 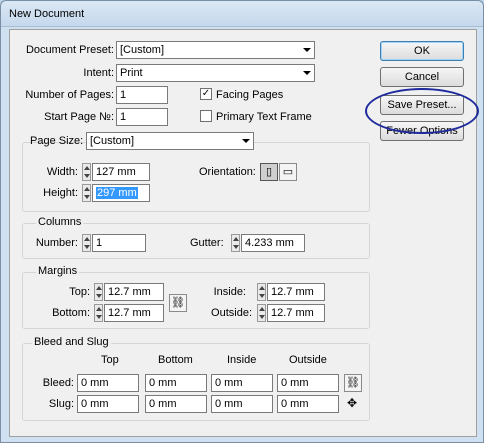 What do you see at coordinates (261, 313) in the screenshot?
I see `margin-outside-spinner` at bounding box center [261, 313].